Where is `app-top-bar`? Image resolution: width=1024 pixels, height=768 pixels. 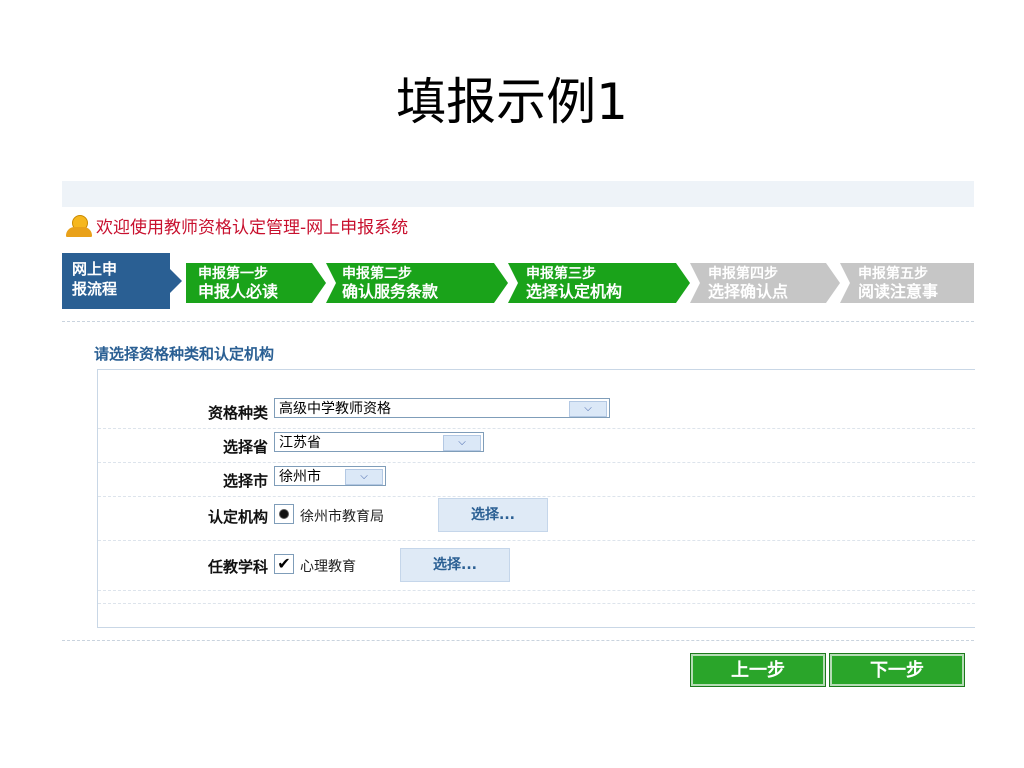 app-top-bar is located at coordinates (518, 194).